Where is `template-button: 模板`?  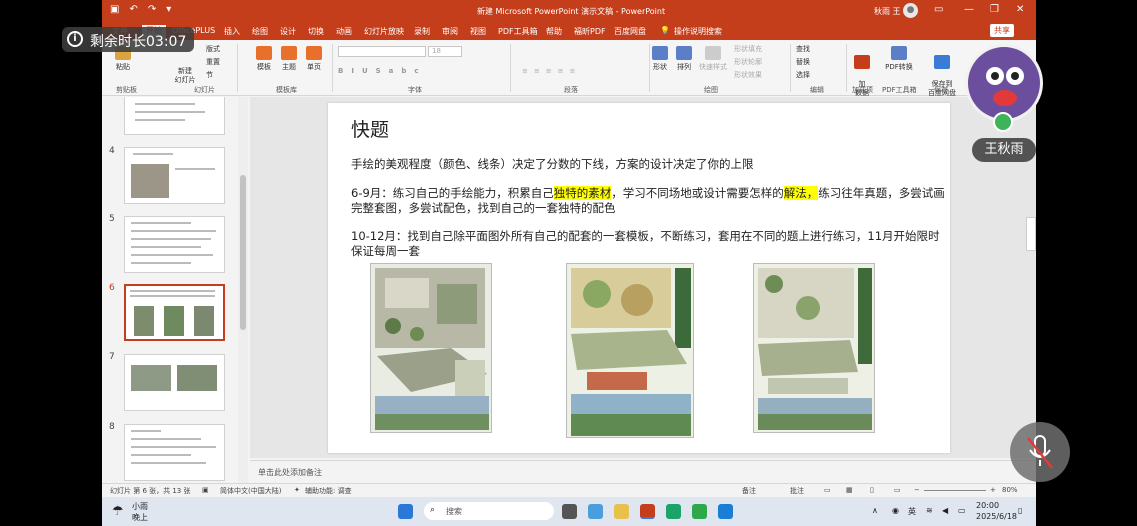
template-button: 模板 is located at coordinates (264, 59).